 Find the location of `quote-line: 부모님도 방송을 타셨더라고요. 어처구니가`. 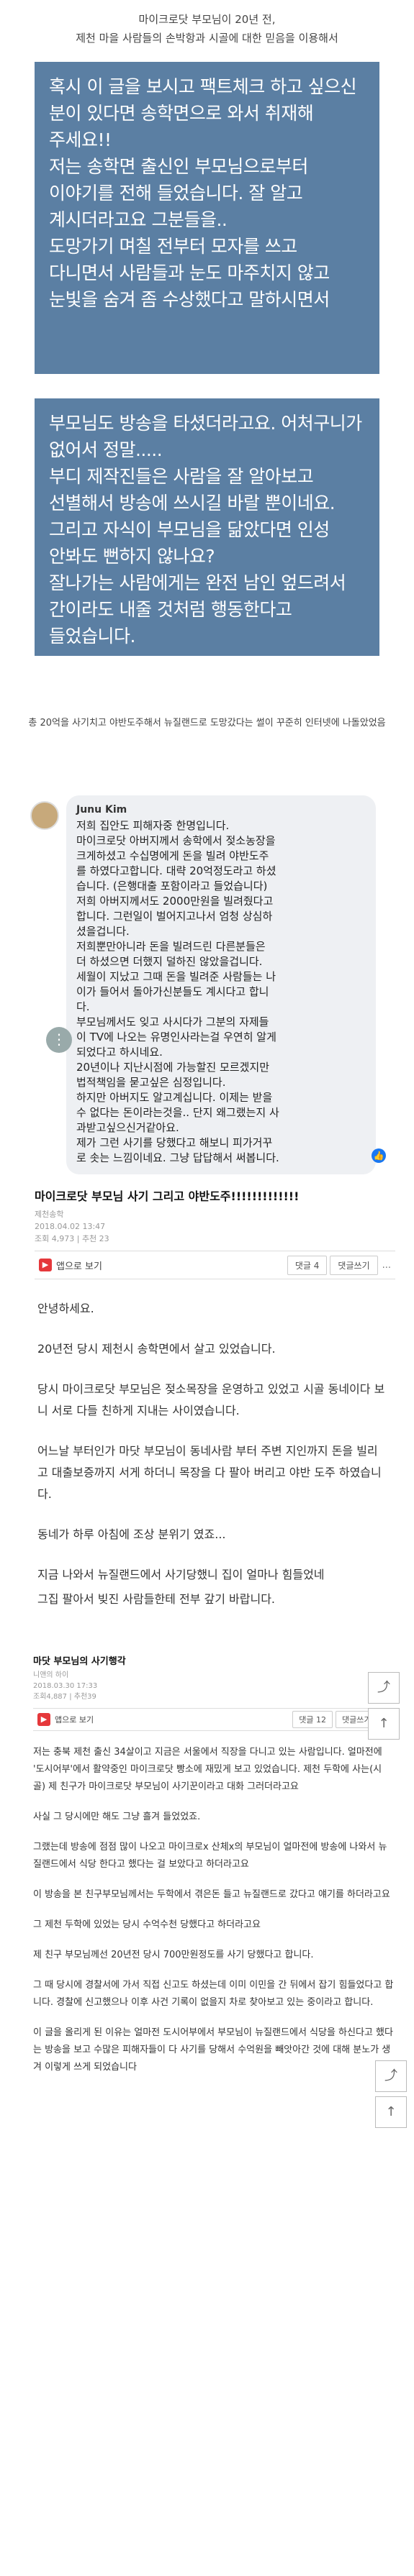

quote-line: 부모님도 방송을 타셨더라고요. 어처구니가 is located at coordinates (205, 423).